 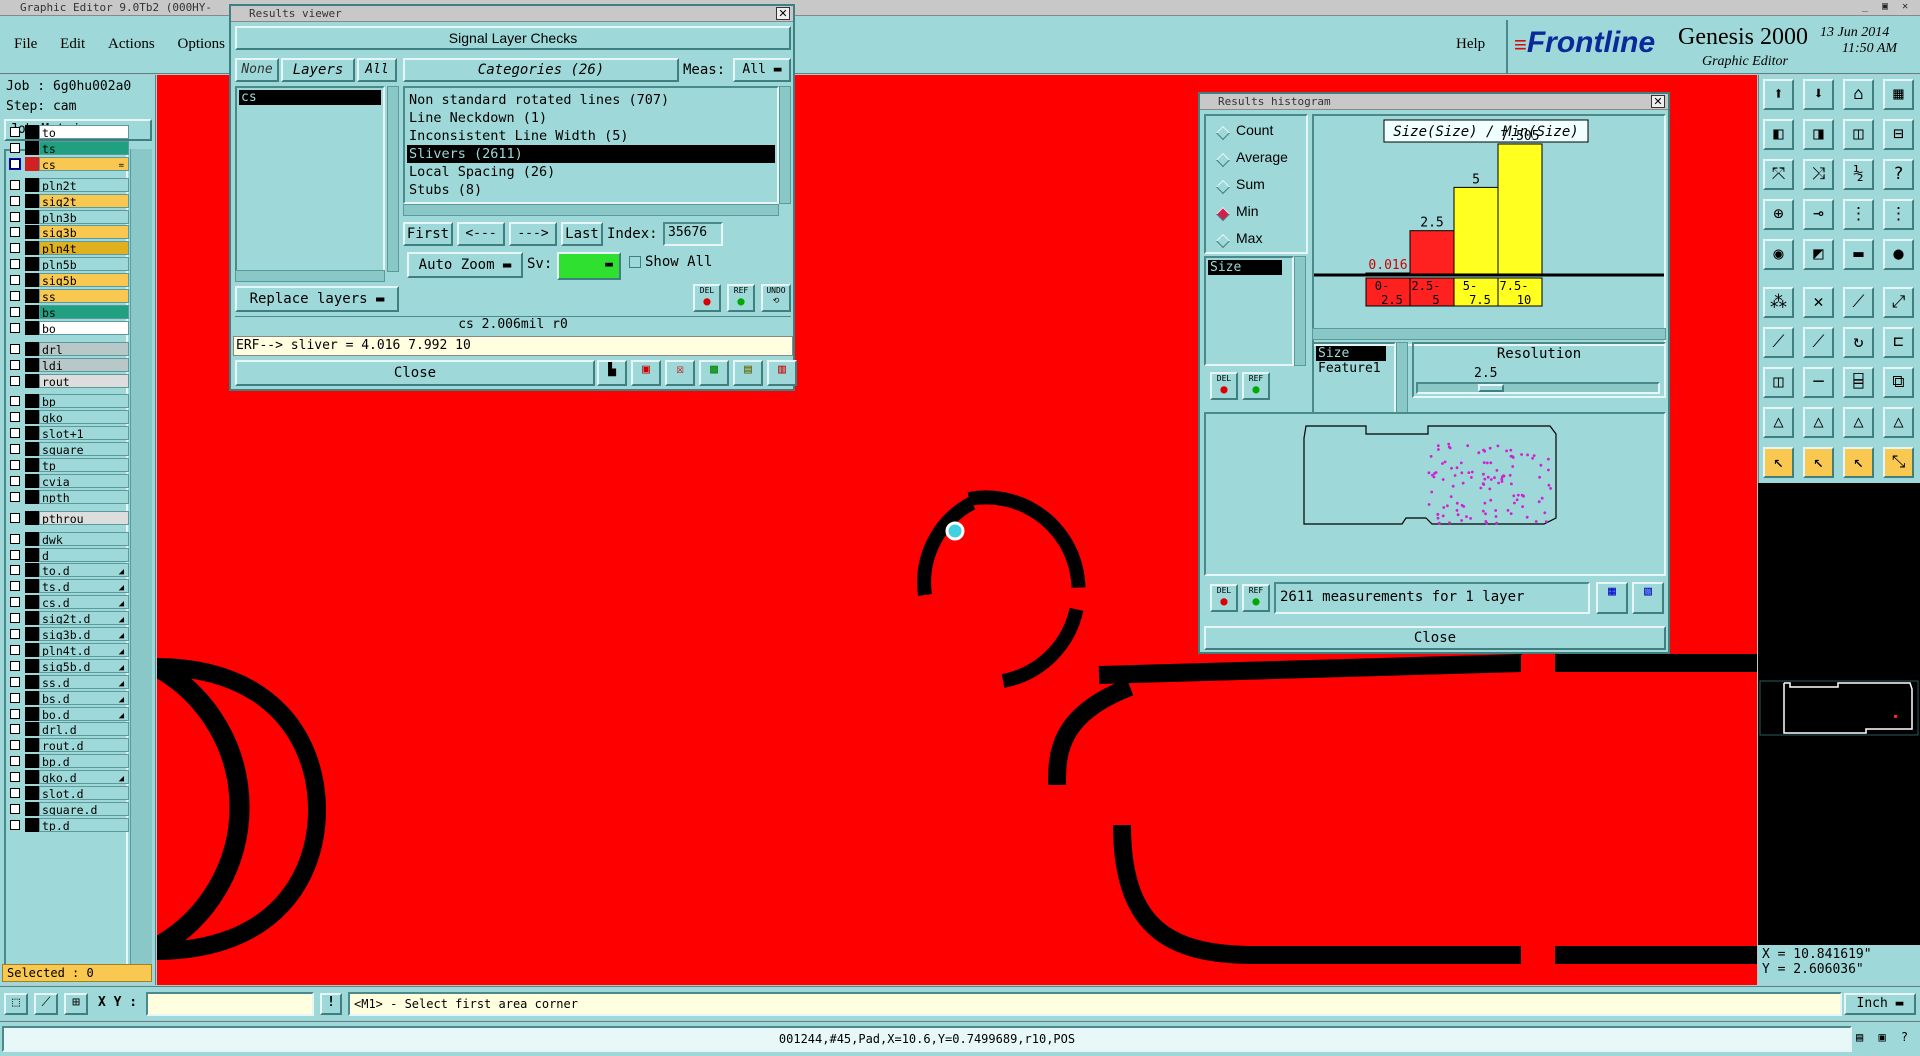 What do you see at coordinates (1818, 462) in the screenshot?
I see `tool-icon: ↖` at bounding box center [1818, 462].